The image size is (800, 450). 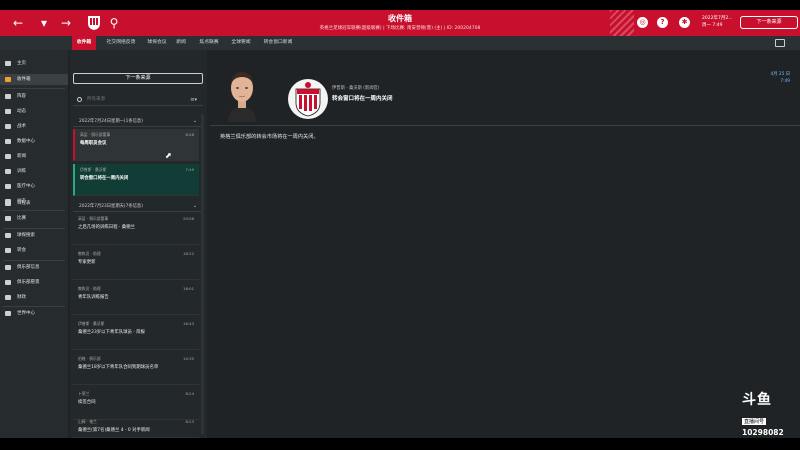 I want to click on tab-scout-meeting: 球探会议, so click(x=157, y=43).